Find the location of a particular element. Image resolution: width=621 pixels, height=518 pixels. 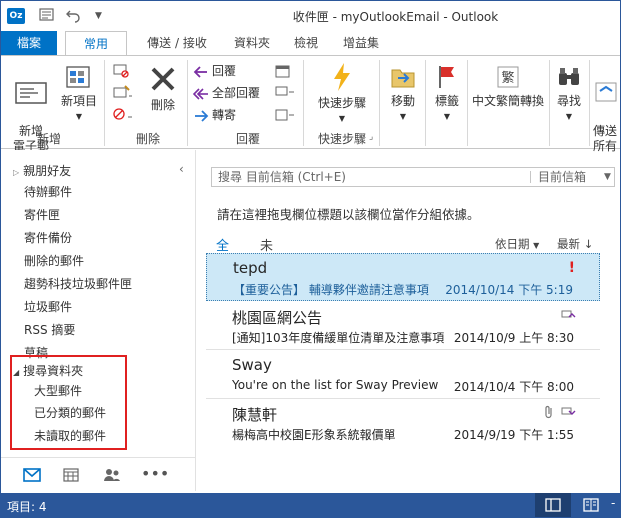

move-label: 移動 is located at coordinates (402, 101).